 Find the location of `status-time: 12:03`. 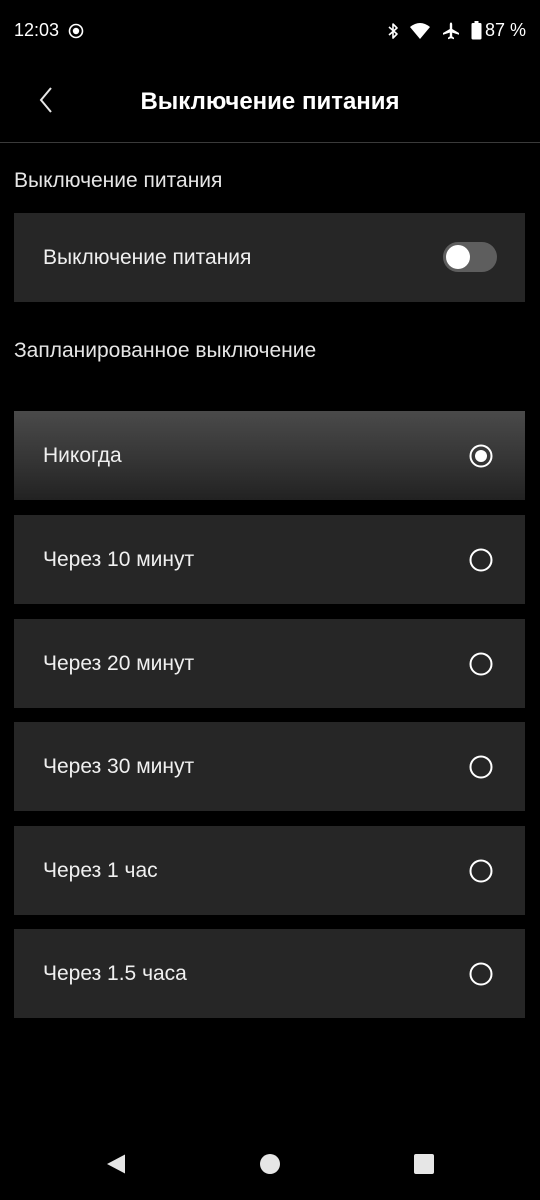

status-time: 12:03 is located at coordinates (37, 30).